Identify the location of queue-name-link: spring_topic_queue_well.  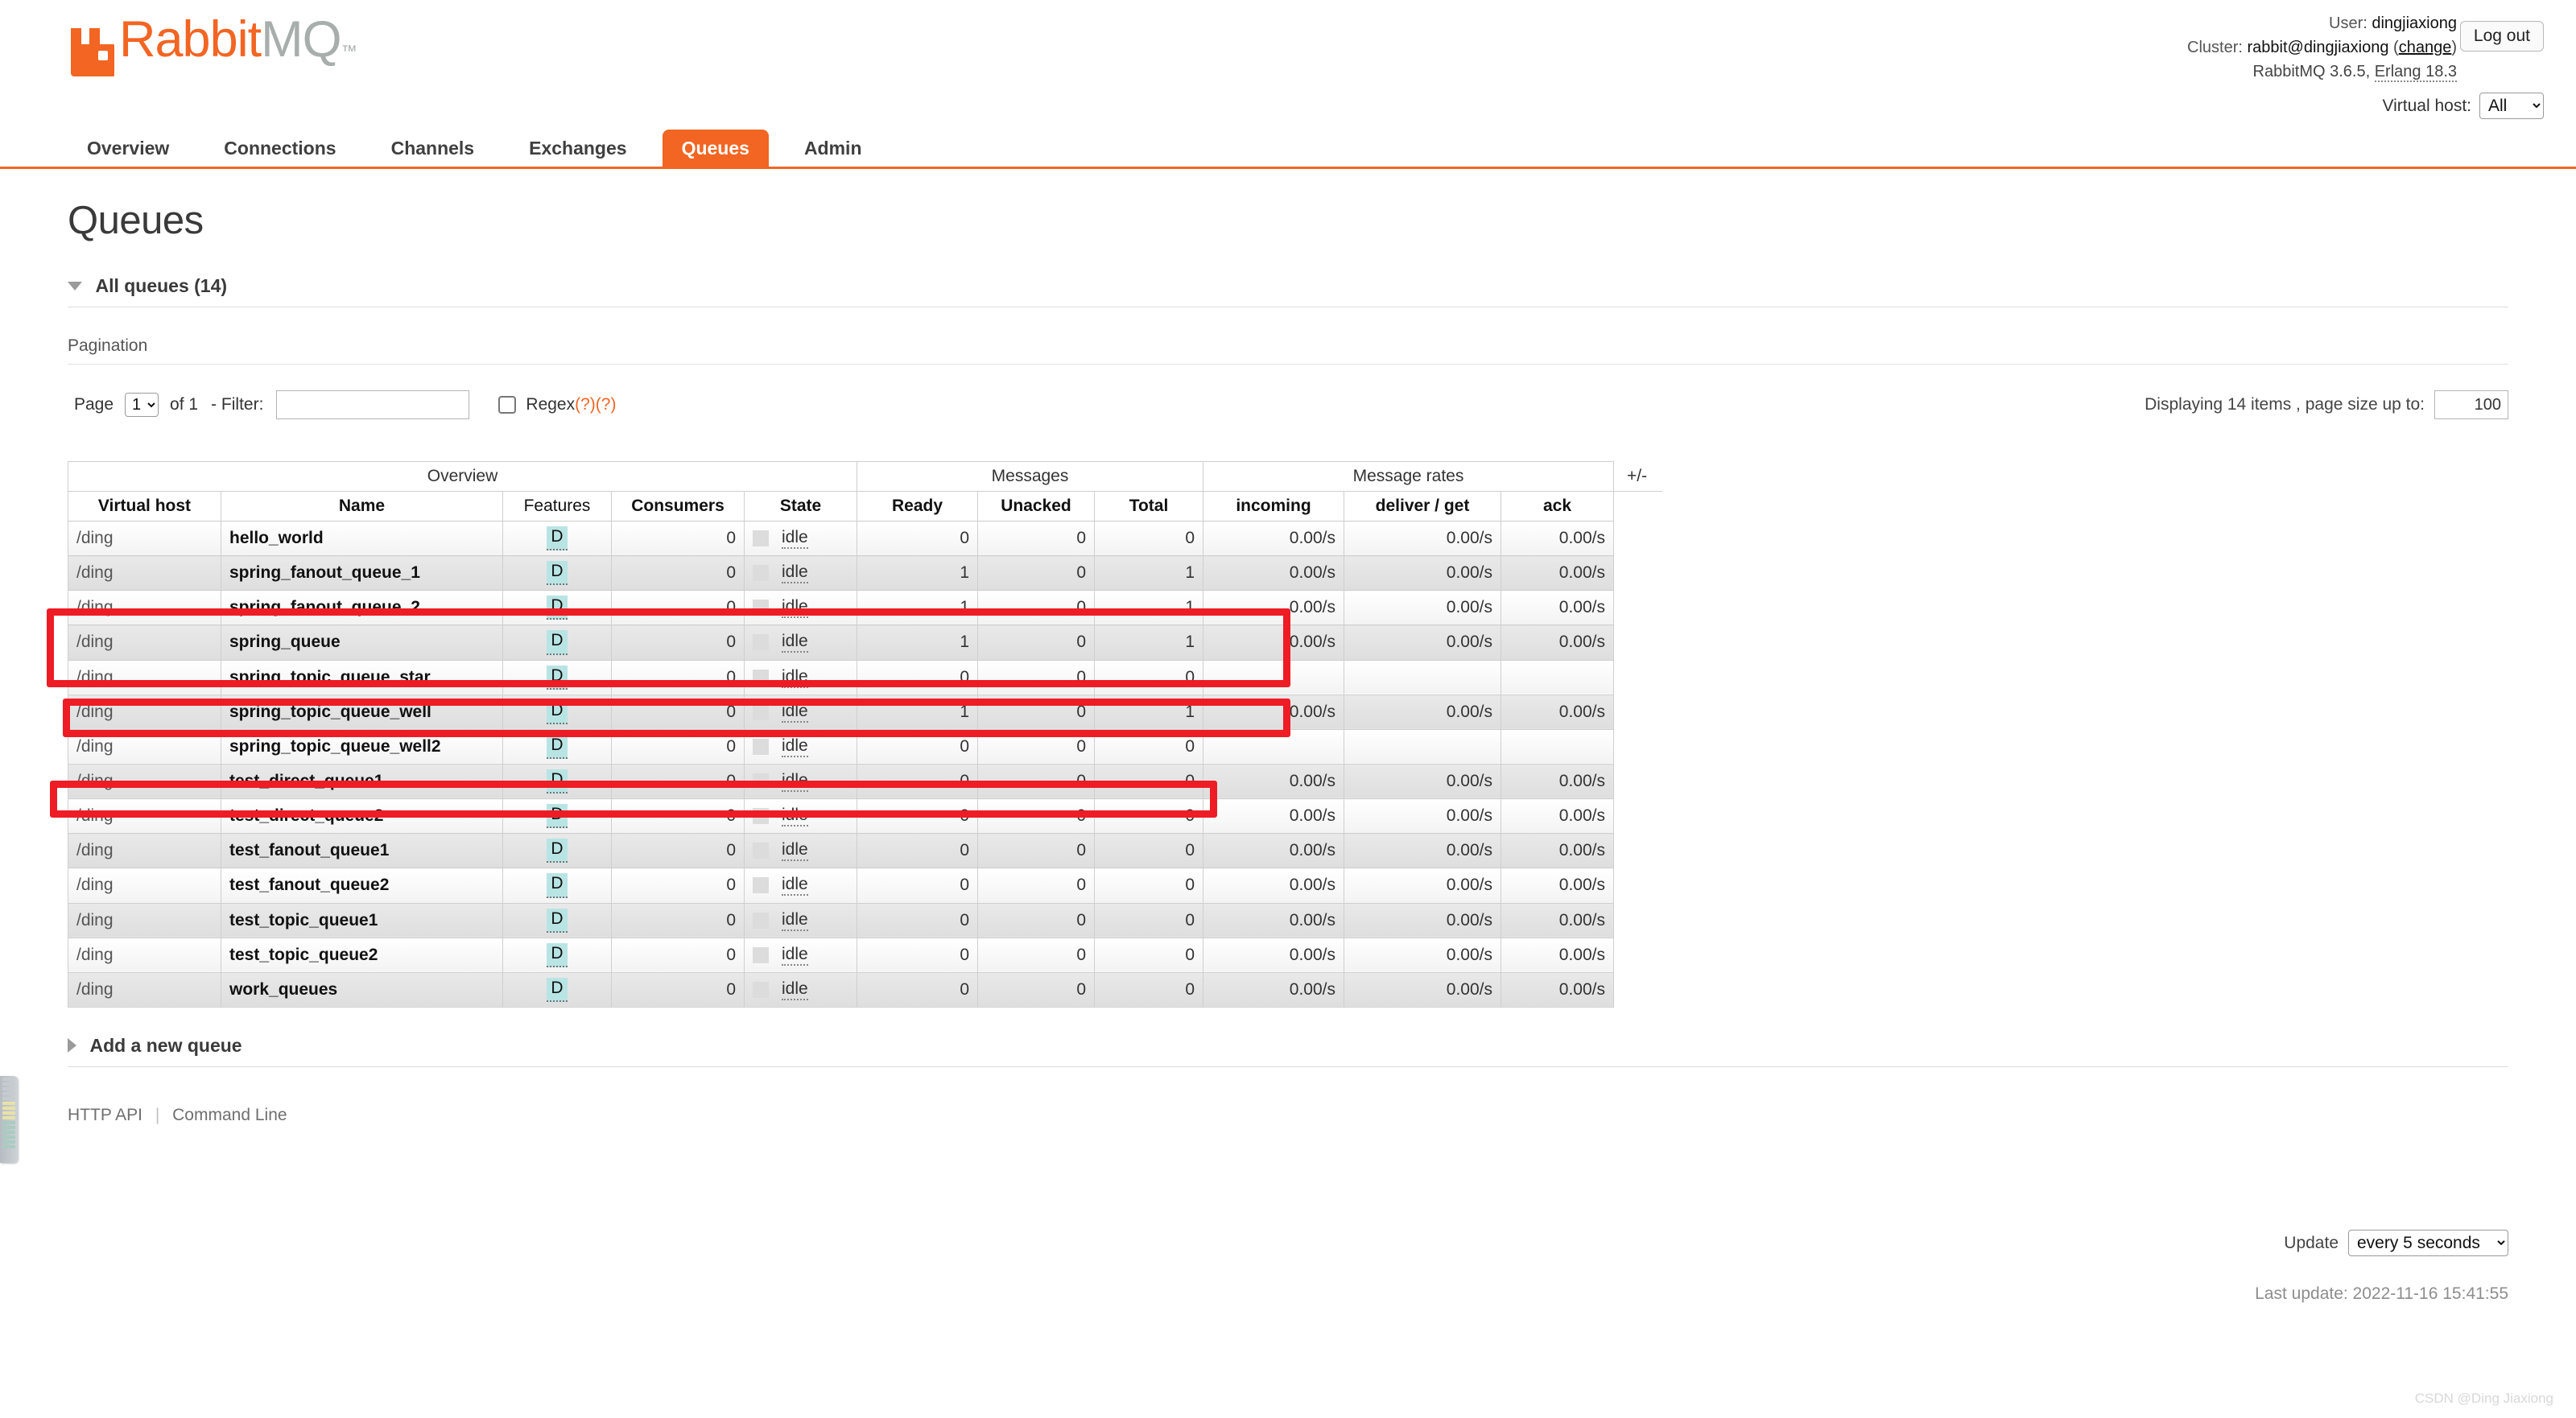
(330, 712).